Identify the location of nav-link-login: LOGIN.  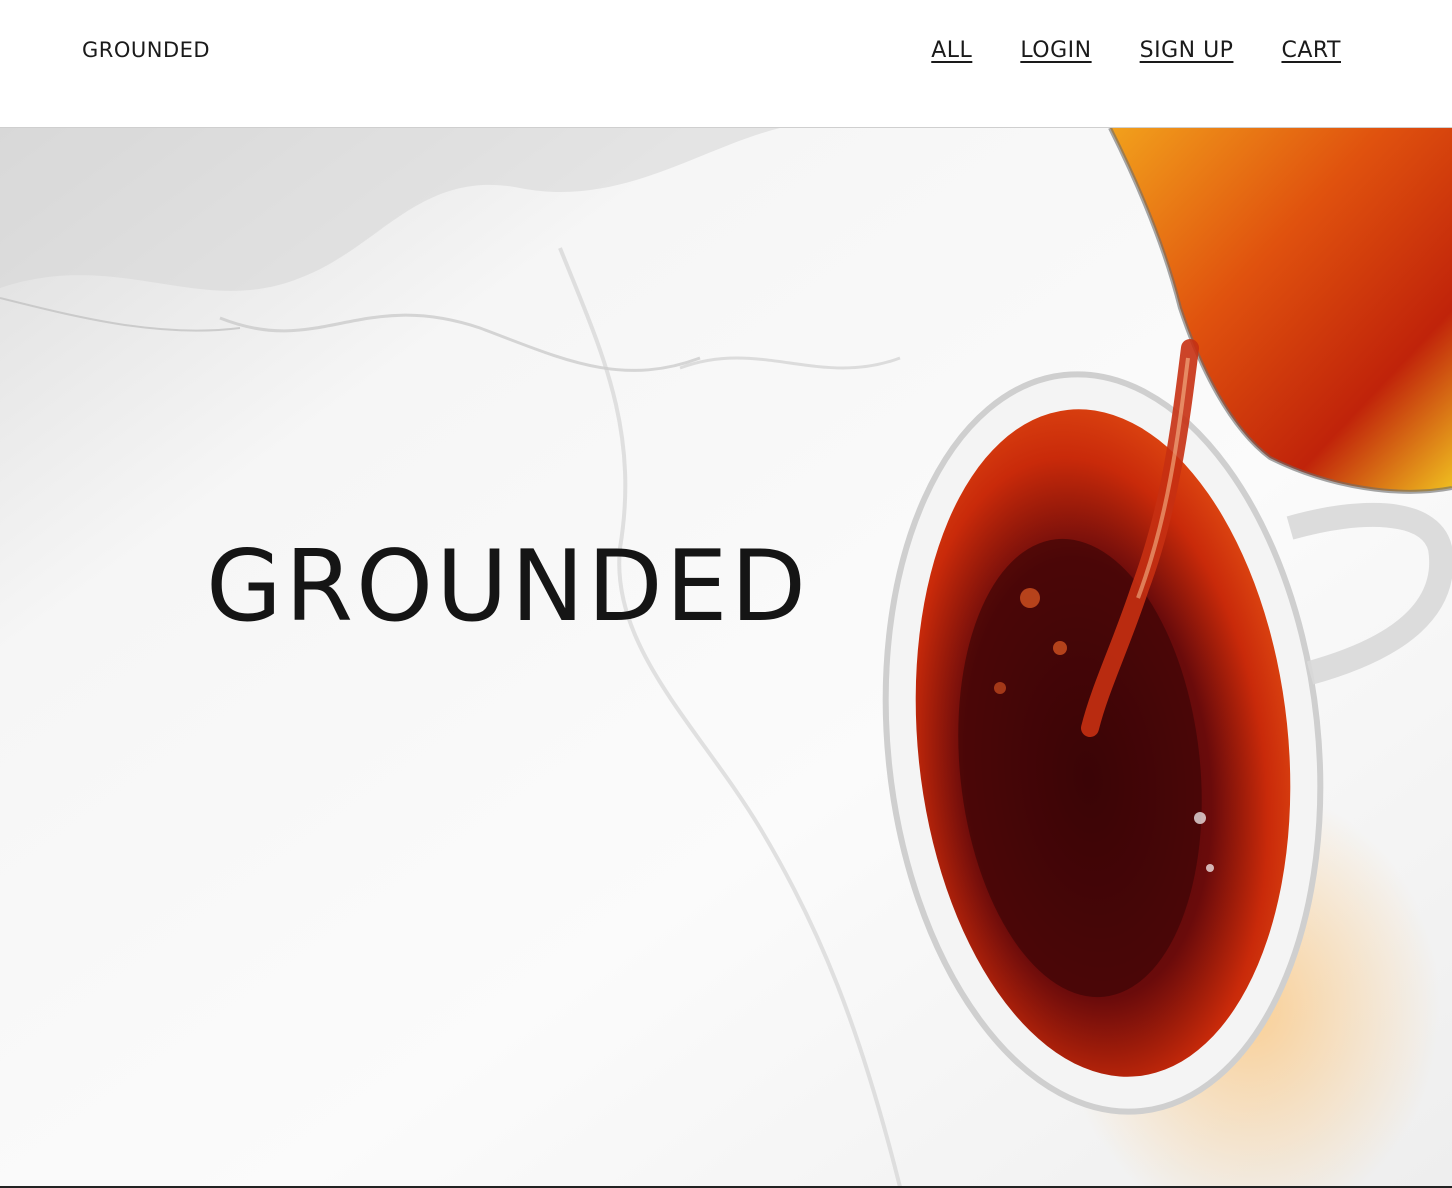
(1055, 50).